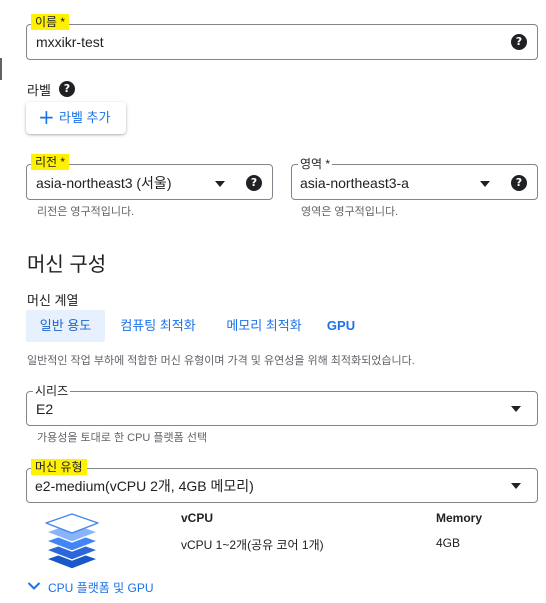 The width and height of the screenshot is (546, 603). What do you see at coordinates (254, 183) in the screenshot?
I see `region-help-icon: ?` at bounding box center [254, 183].